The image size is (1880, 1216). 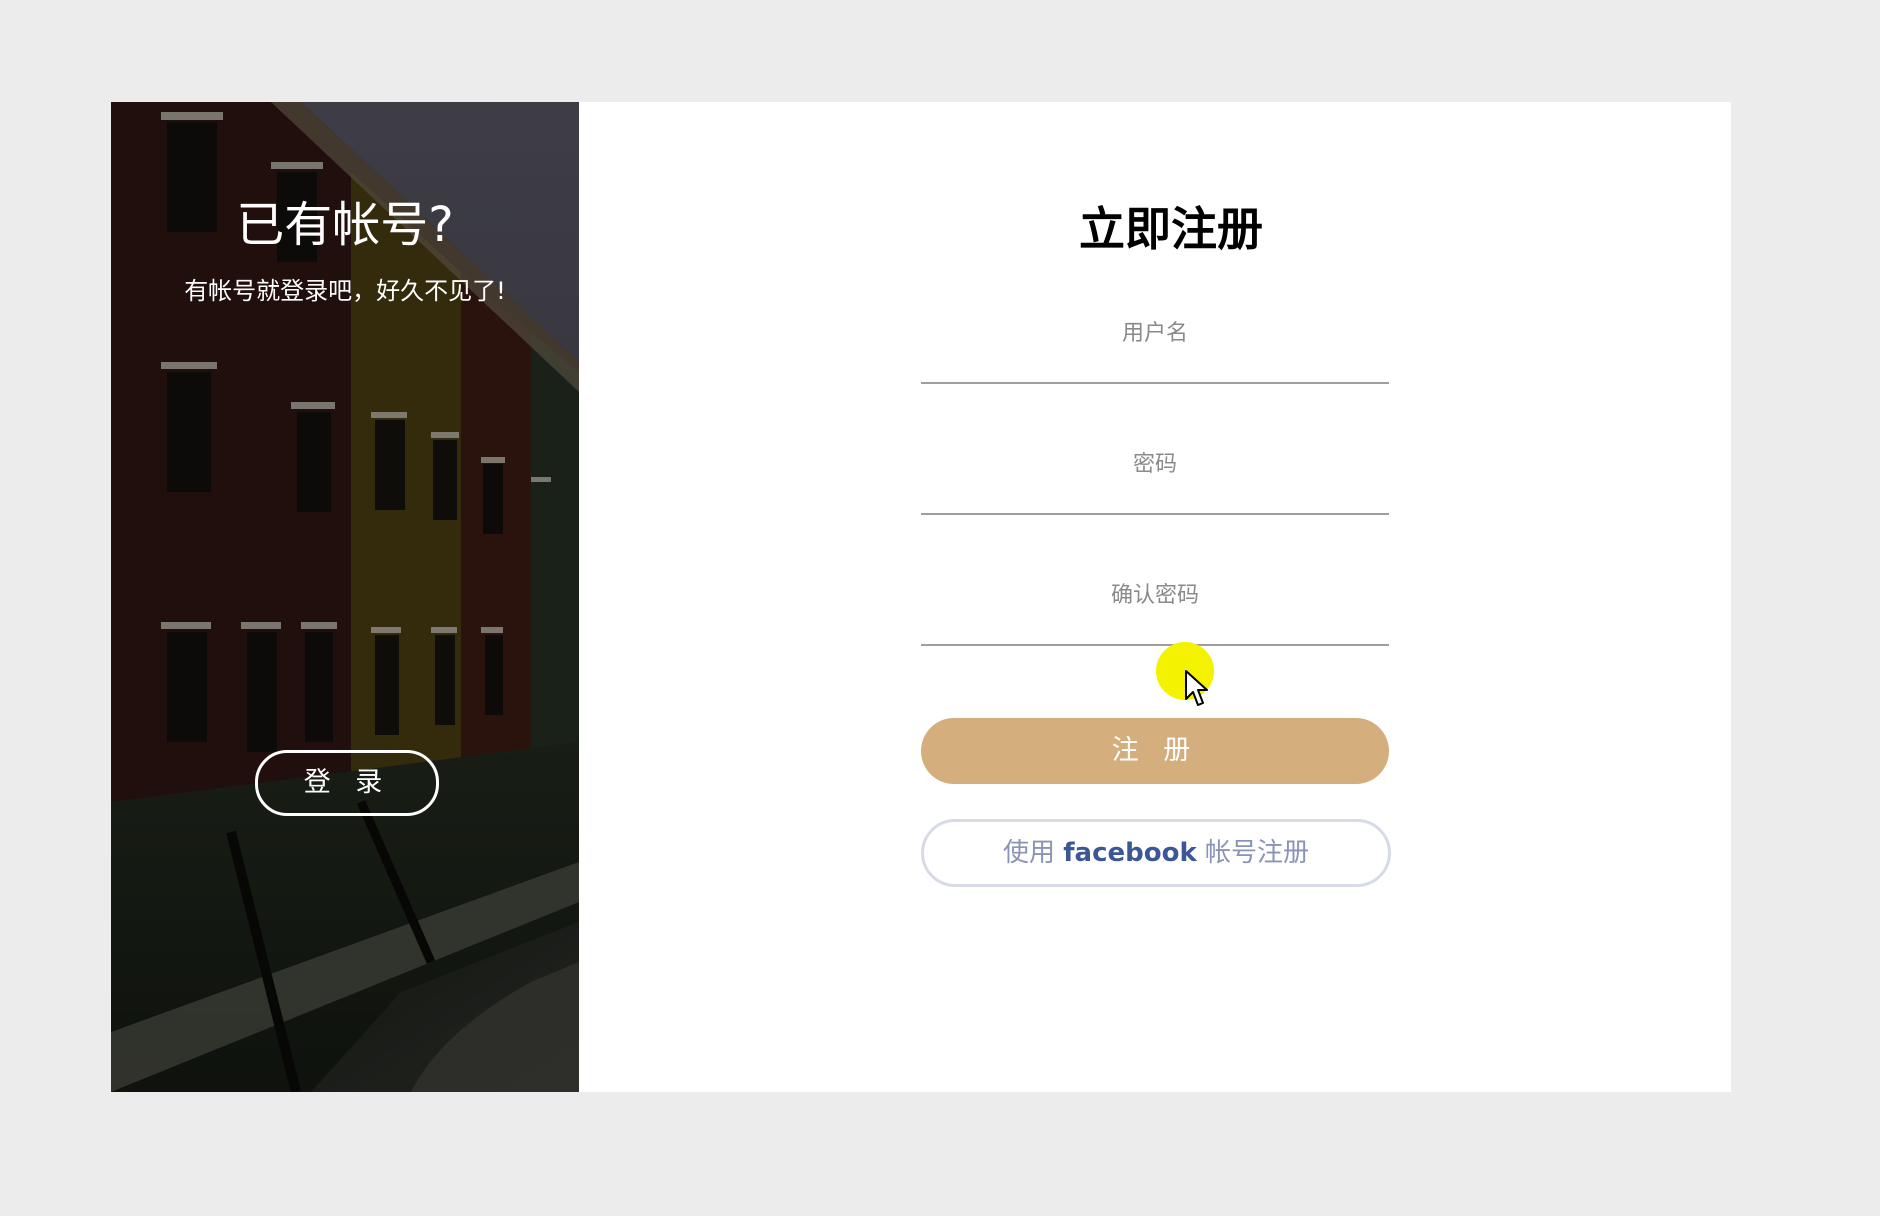 I want to click on facebook-register-button: 使用 facebook 帐号注册, so click(x=1156, y=853).